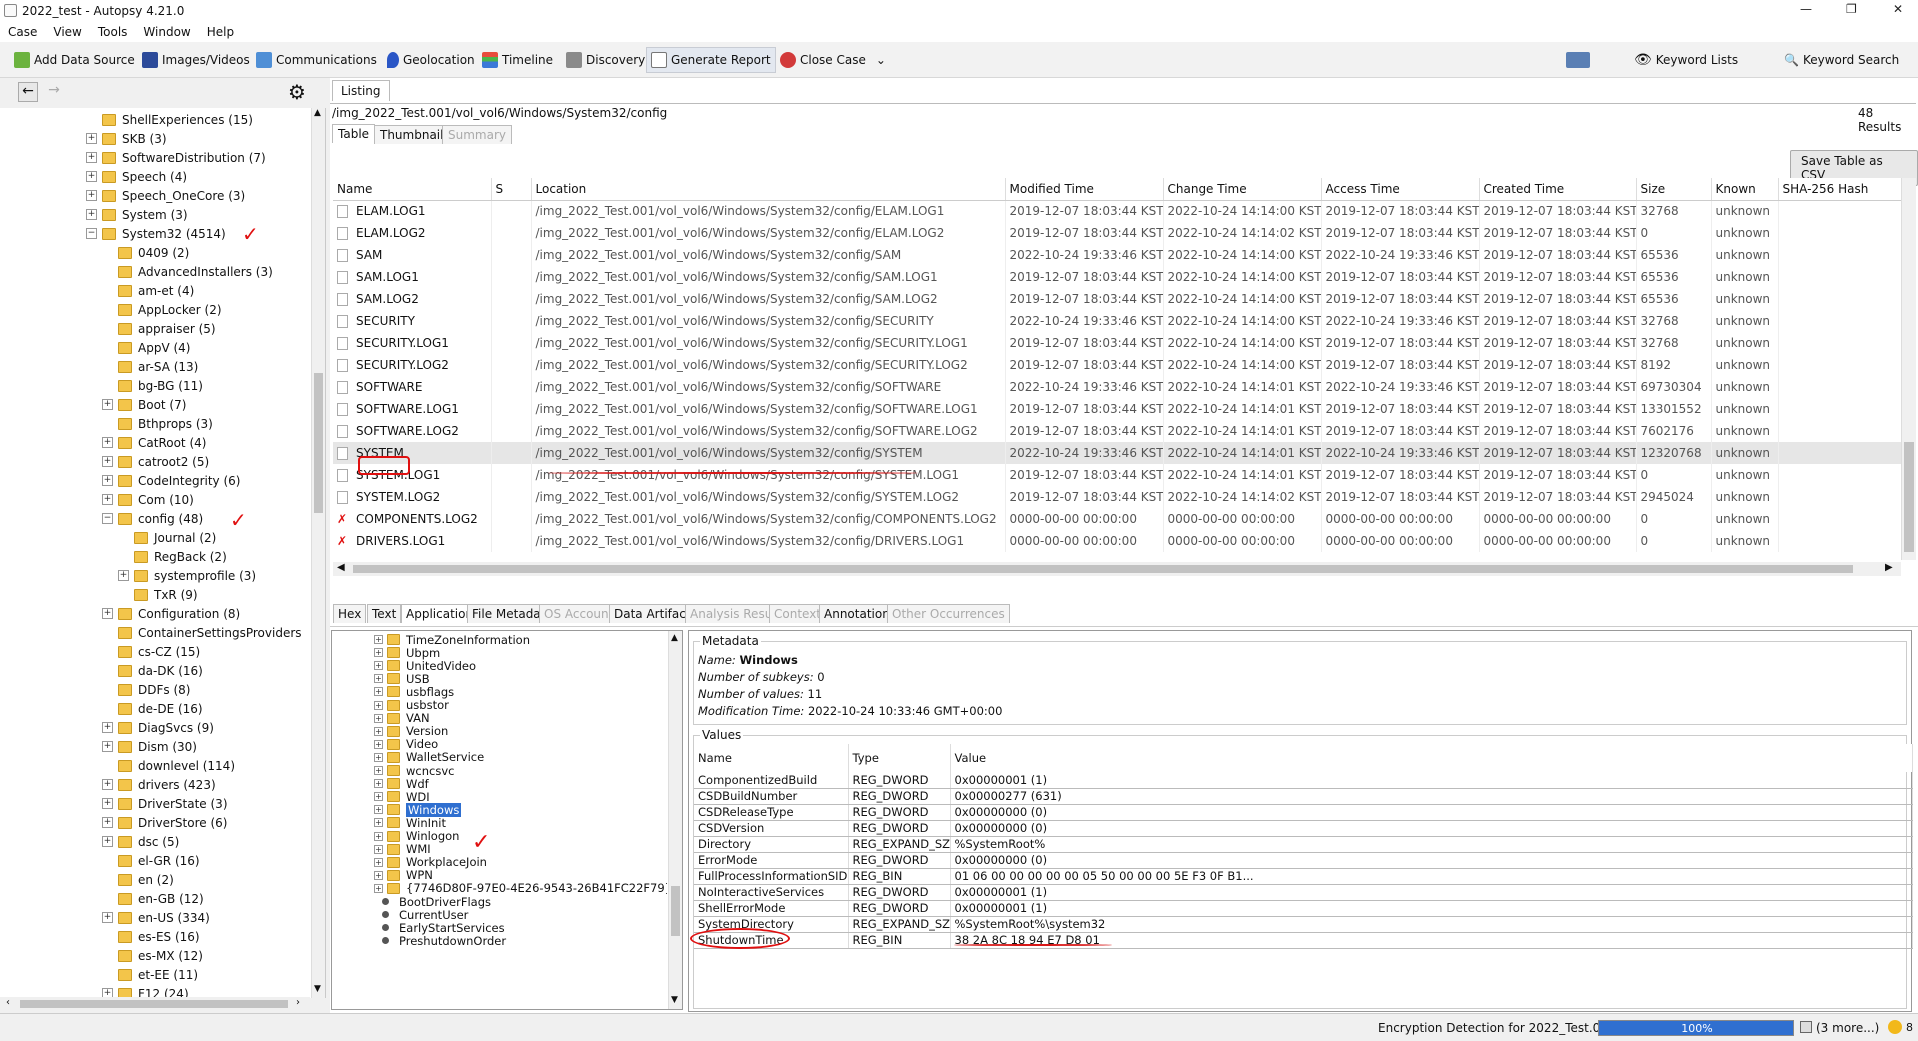 Image resolution: width=1918 pixels, height=1041 pixels. What do you see at coordinates (1889, 567) in the screenshot?
I see `scroll-right-arrow: ▶` at bounding box center [1889, 567].